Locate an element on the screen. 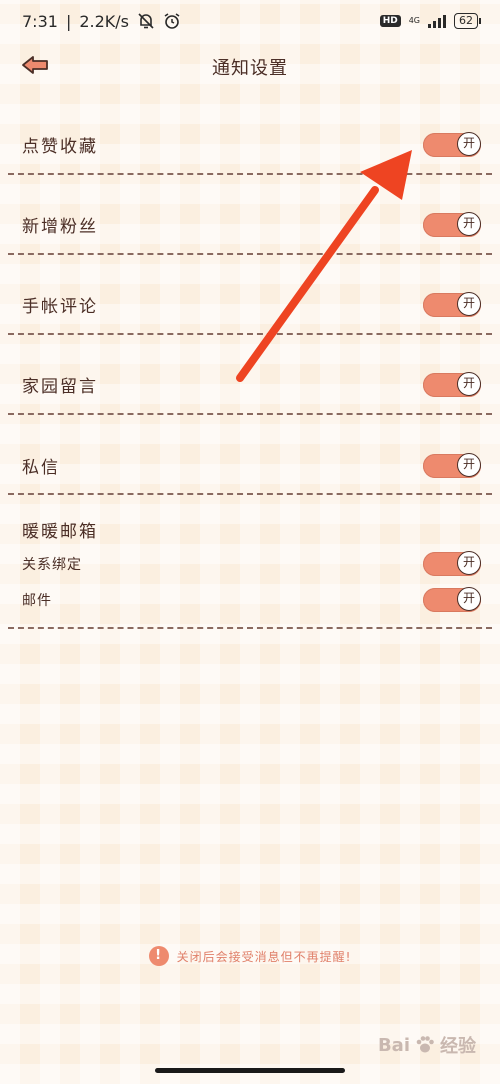 This screenshot has width=500, height=1084. setting-label: 新增粉丝 is located at coordinates (60, 227).